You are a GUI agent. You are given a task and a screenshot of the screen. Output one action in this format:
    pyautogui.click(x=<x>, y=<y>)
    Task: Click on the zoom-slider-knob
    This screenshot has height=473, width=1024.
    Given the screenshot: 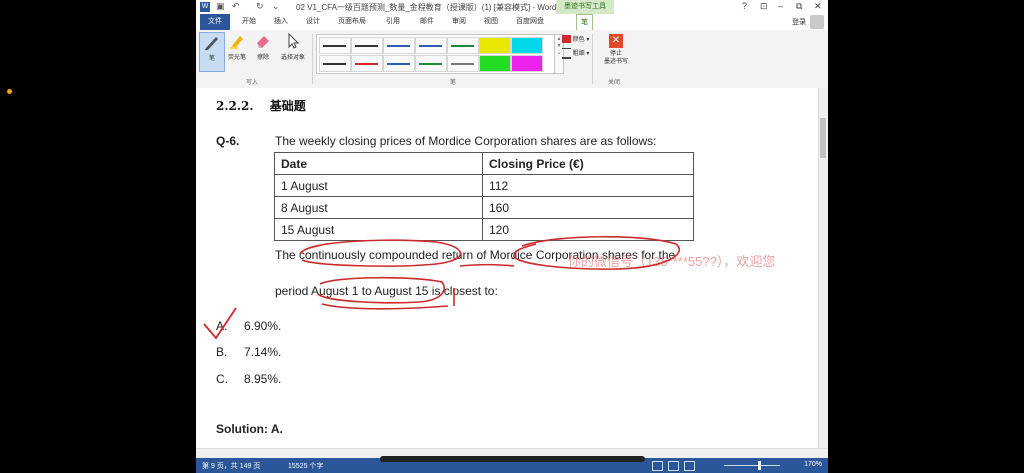 What is the action you would take?
    pyautogui.click(x=759, y=465)
    